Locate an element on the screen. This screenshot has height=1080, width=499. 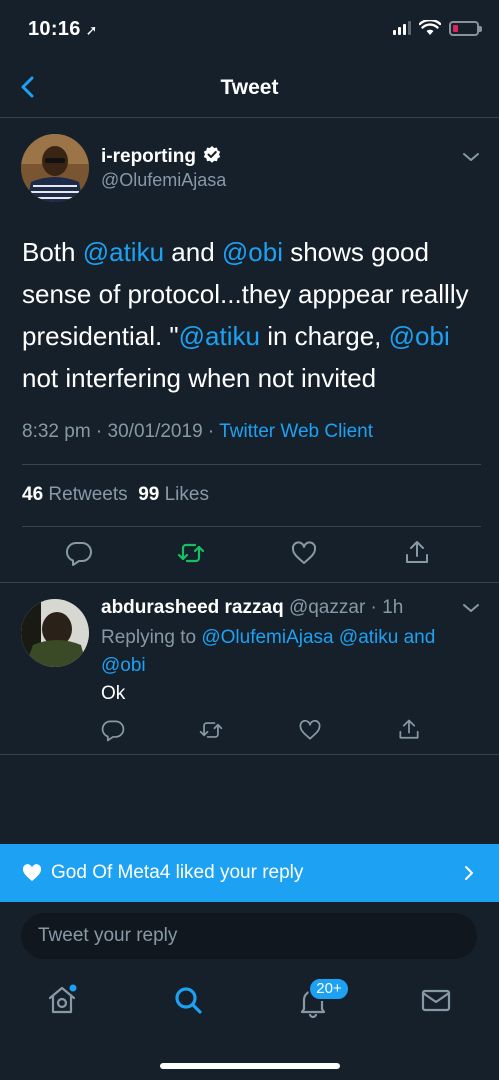
status-icons is located at coordinates (437, 28).